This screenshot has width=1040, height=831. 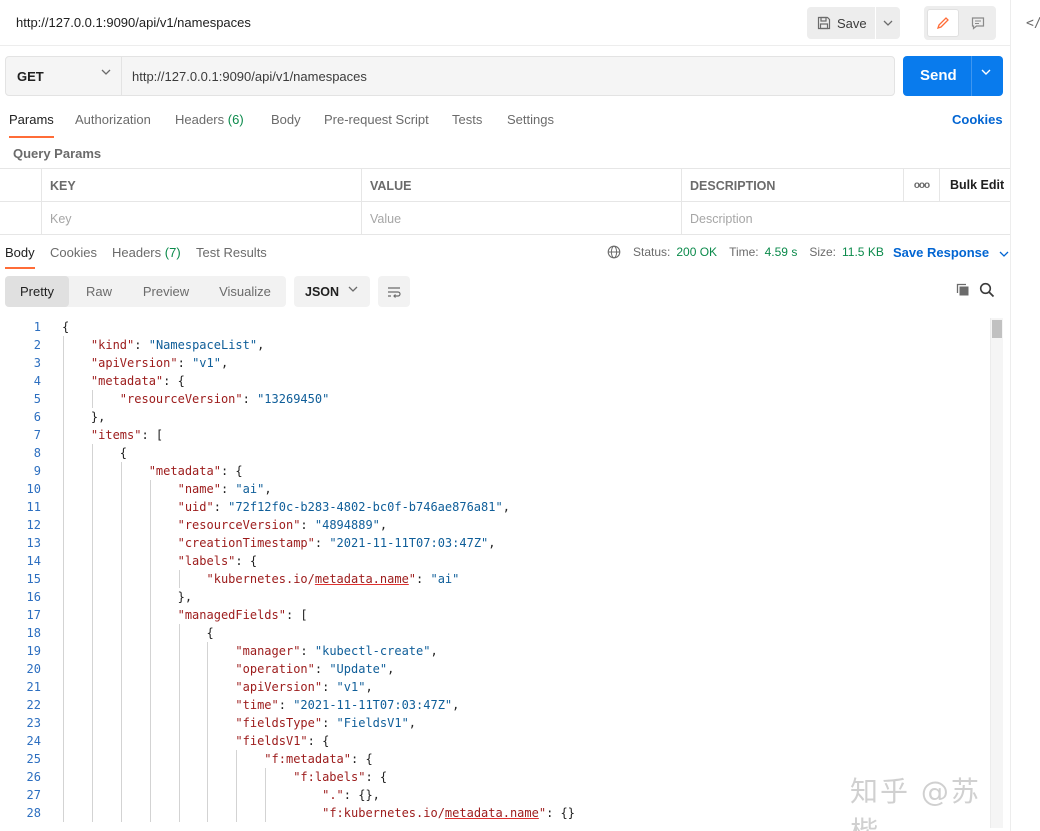 What do you see at coordinates (793, 185) in the screenshot?
I see `column-header-description: DESCRIPTION` at bounding box center [793, 185].